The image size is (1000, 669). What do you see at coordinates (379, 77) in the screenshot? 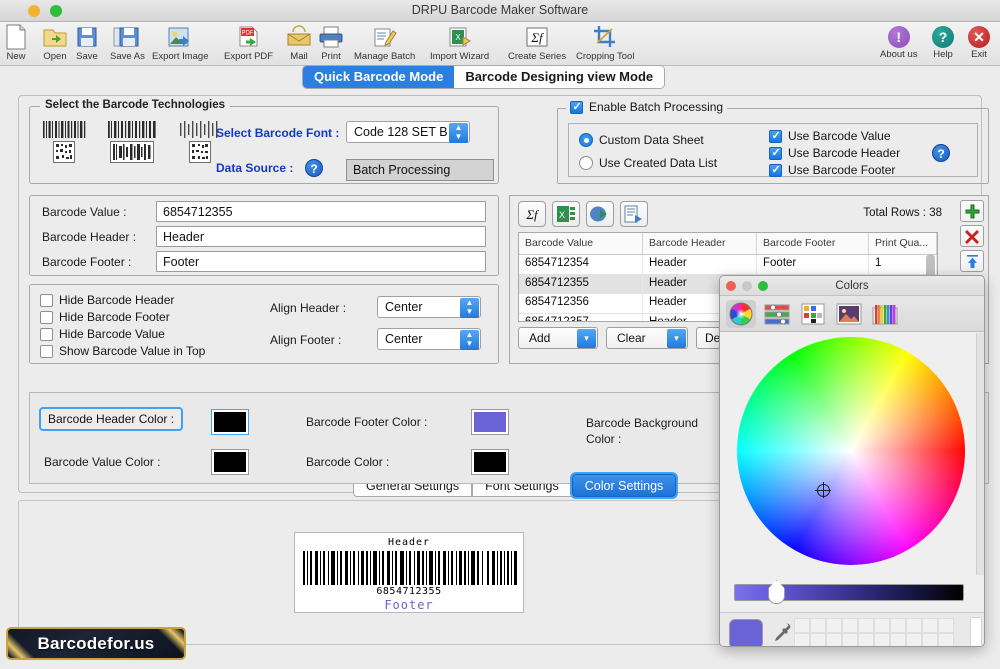
I see `tab-quick-barcode-mode: Quick Barcode Mode` at bounding box center [379, 77].